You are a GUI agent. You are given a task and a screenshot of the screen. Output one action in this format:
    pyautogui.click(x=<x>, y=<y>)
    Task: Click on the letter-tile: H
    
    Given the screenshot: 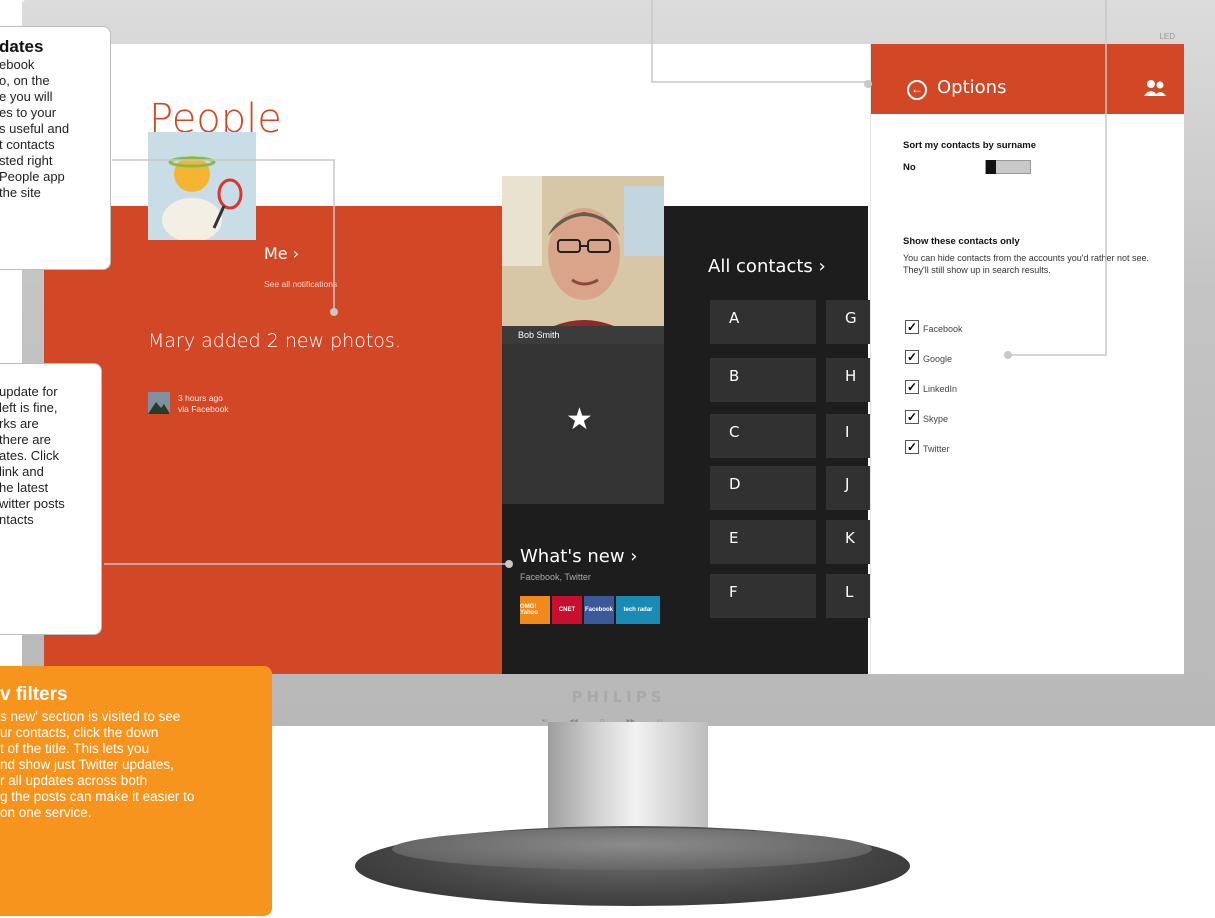 What is the action you would take?
    pyautogui.click(x=849, y=380)
    